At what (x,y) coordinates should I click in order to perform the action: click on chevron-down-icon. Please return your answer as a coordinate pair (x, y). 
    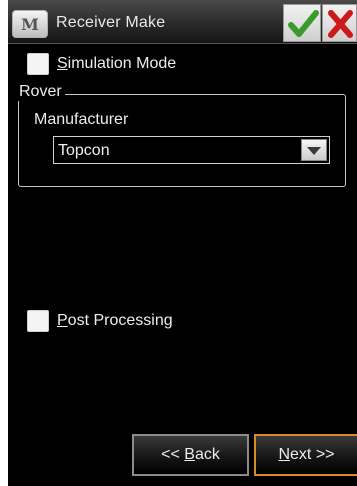
    Looking at the image, I should click on (314, 151).